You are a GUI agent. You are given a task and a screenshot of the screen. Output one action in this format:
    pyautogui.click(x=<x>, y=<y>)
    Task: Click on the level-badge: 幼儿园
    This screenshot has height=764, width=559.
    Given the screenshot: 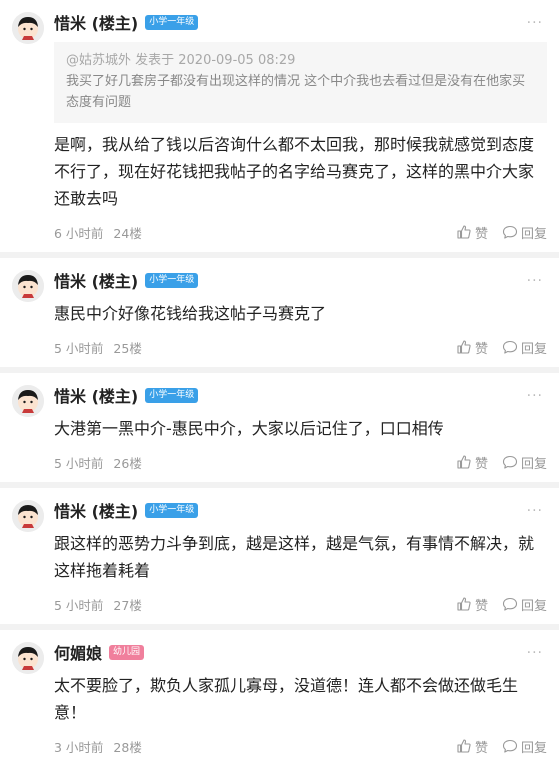 What is the action you would take?
    pyautogui.click(x=127, y=652)
    